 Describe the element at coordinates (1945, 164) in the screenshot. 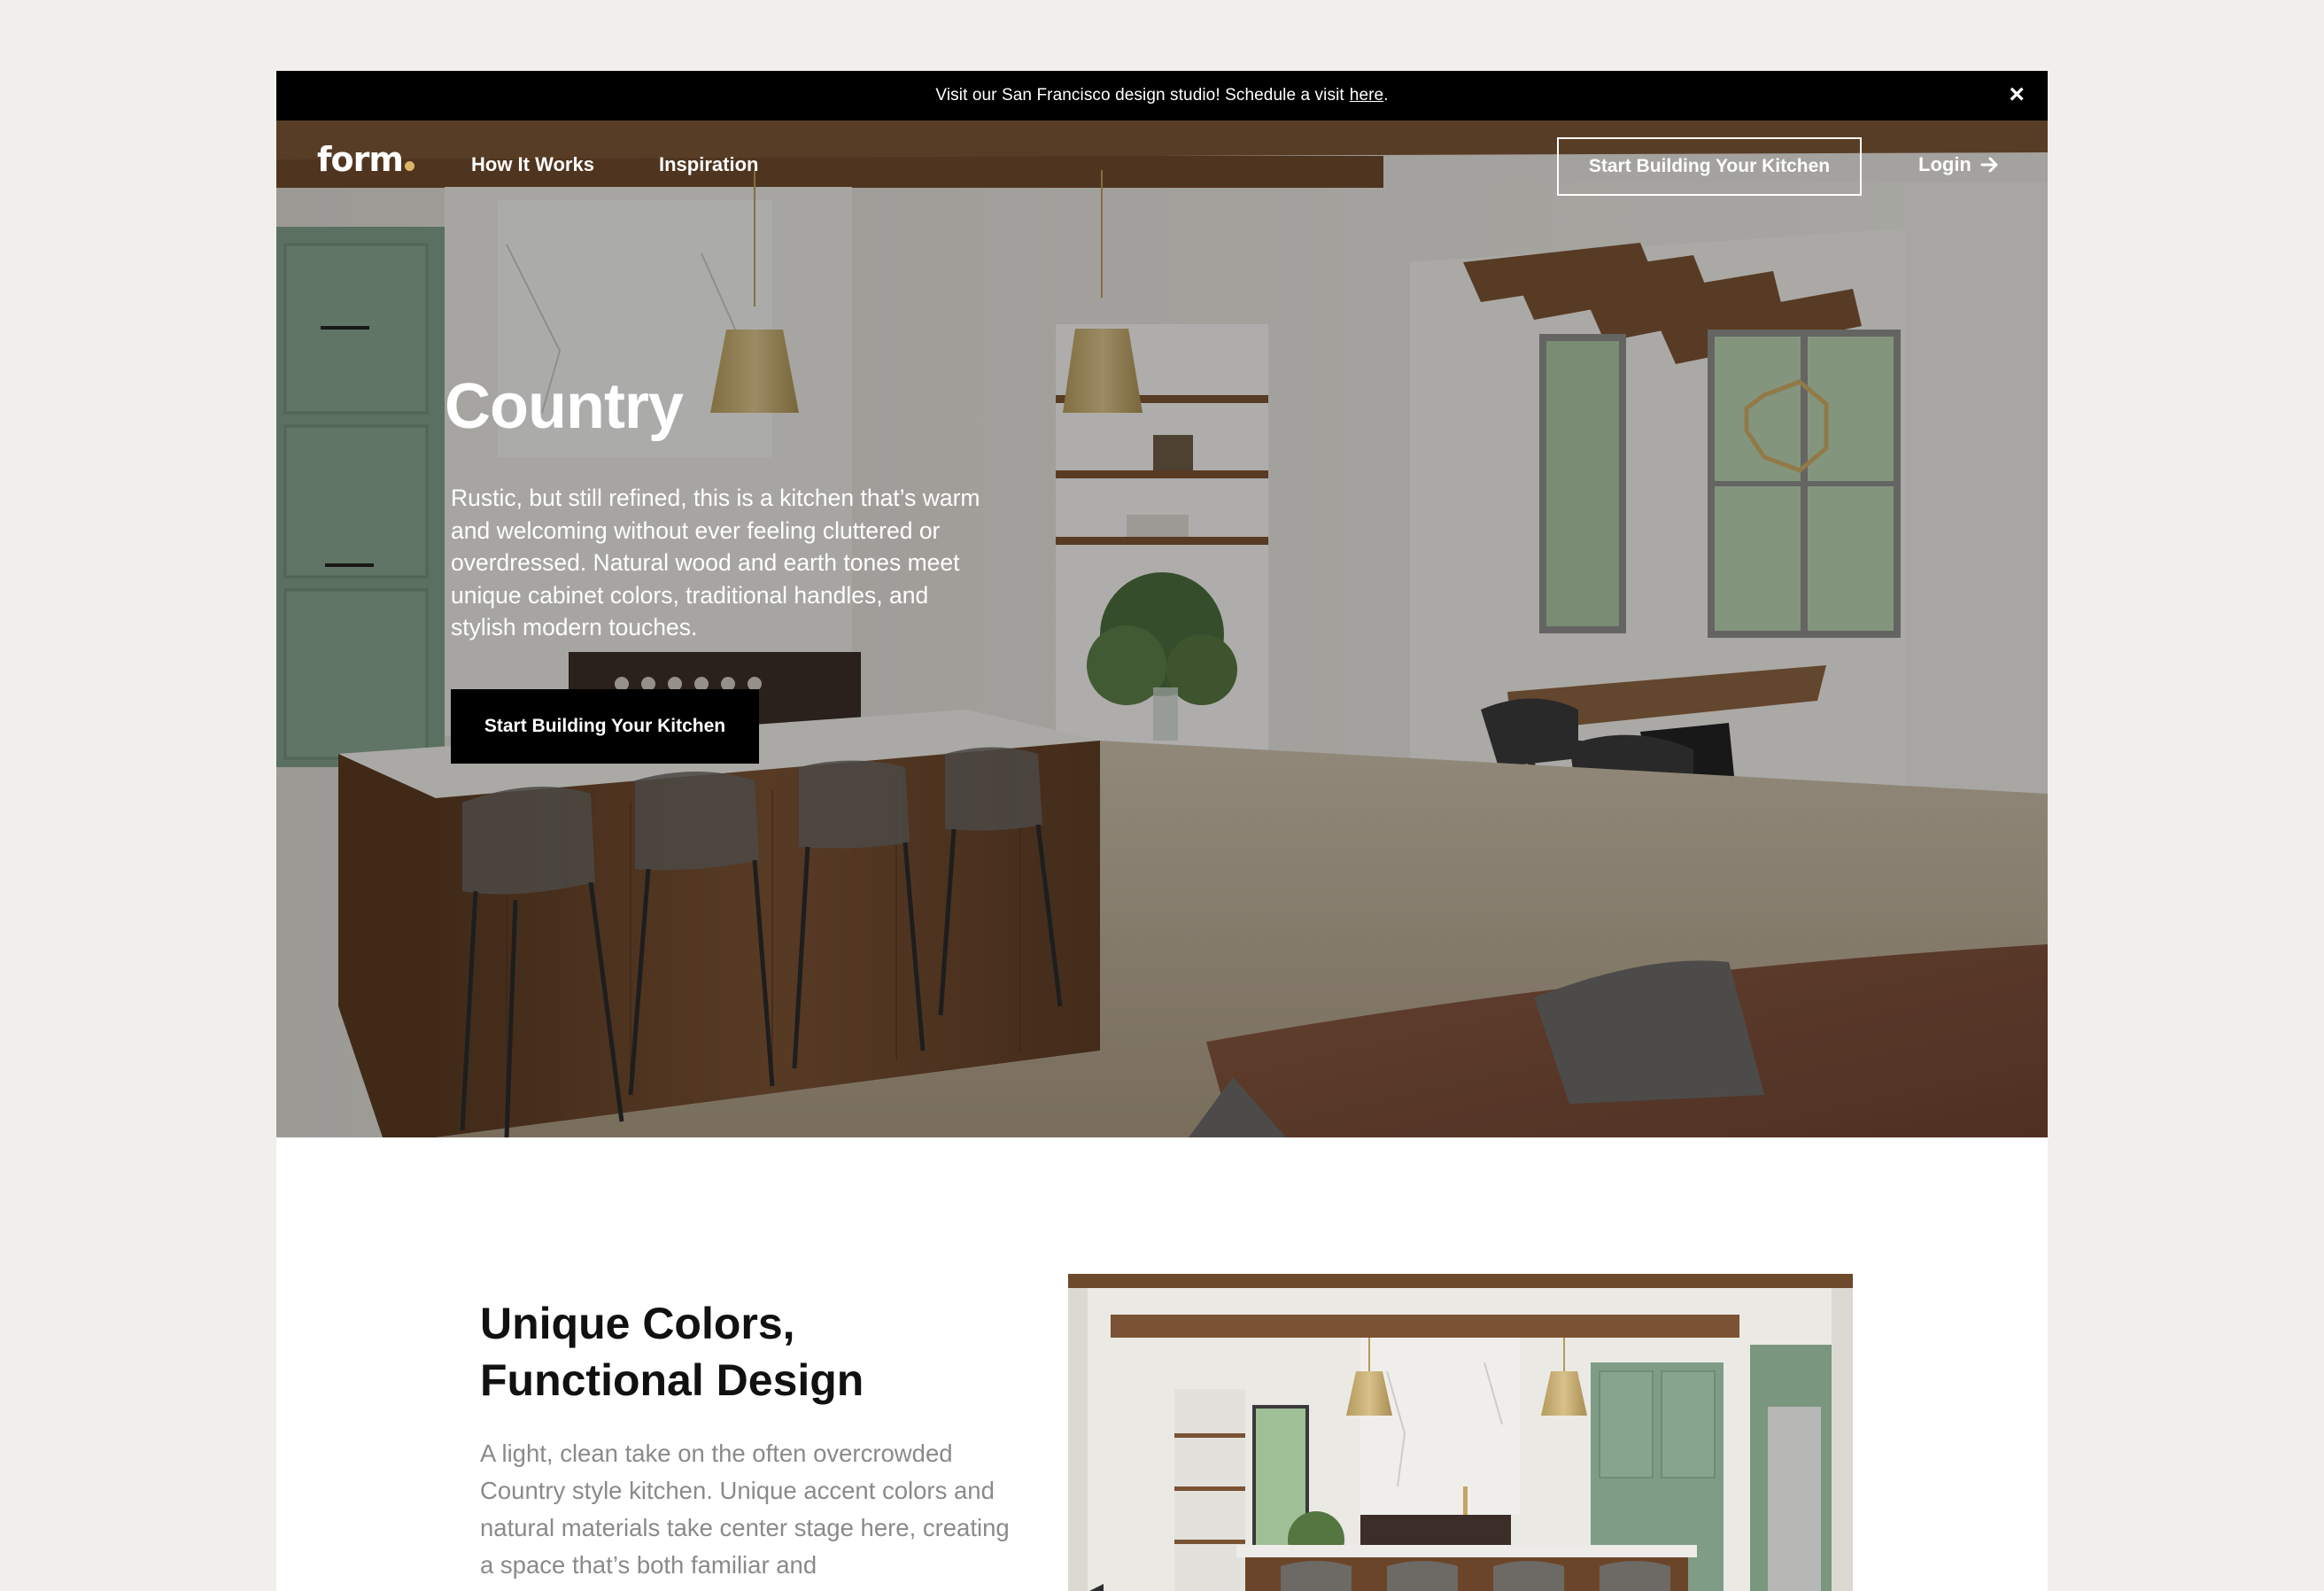

I see `login-label: Login` at that location.